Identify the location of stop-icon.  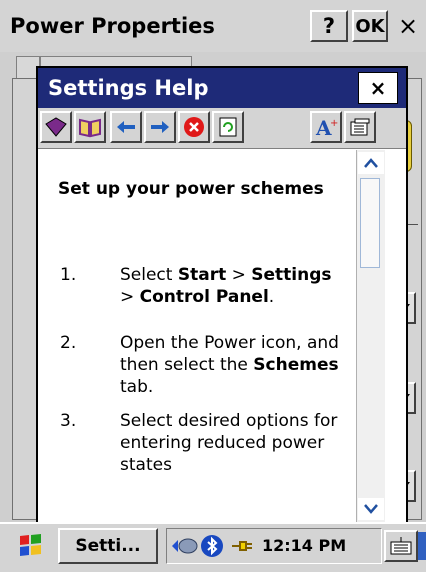
(194, 127).